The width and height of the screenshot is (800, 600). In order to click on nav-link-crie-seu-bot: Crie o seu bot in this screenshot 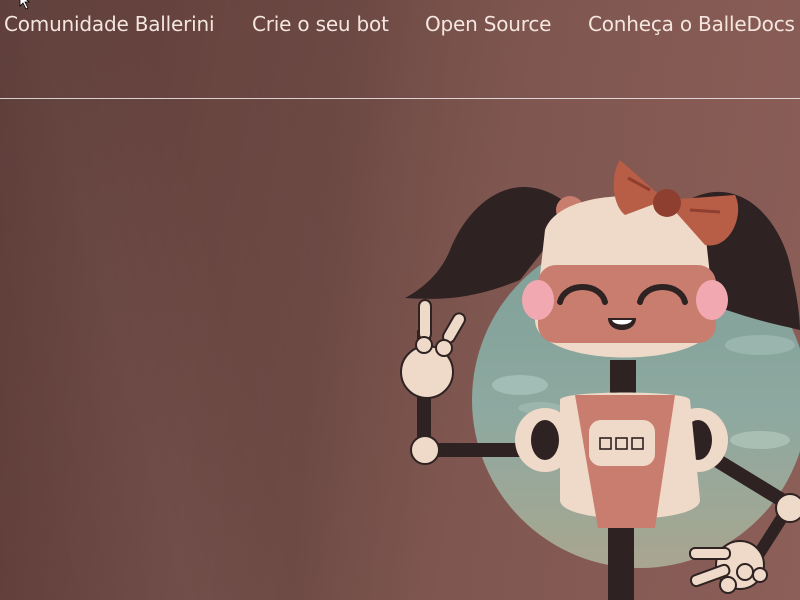, I will do `click(320, 24)`.